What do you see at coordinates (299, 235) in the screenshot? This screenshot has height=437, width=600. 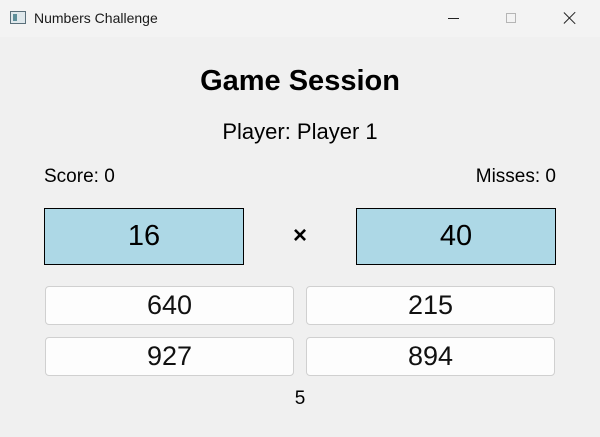 I see `multiply-operator: ×` at bounding box center [299, 235].